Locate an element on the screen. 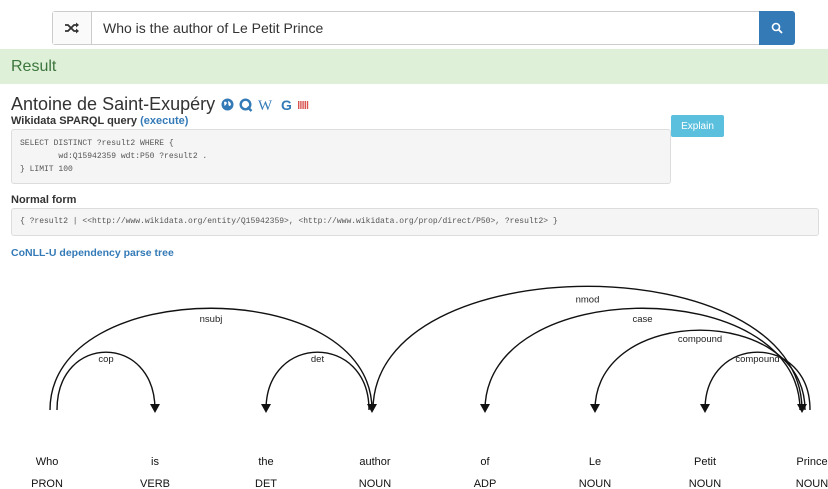  arc-label: nsubj is located at coordinates (211, 319).